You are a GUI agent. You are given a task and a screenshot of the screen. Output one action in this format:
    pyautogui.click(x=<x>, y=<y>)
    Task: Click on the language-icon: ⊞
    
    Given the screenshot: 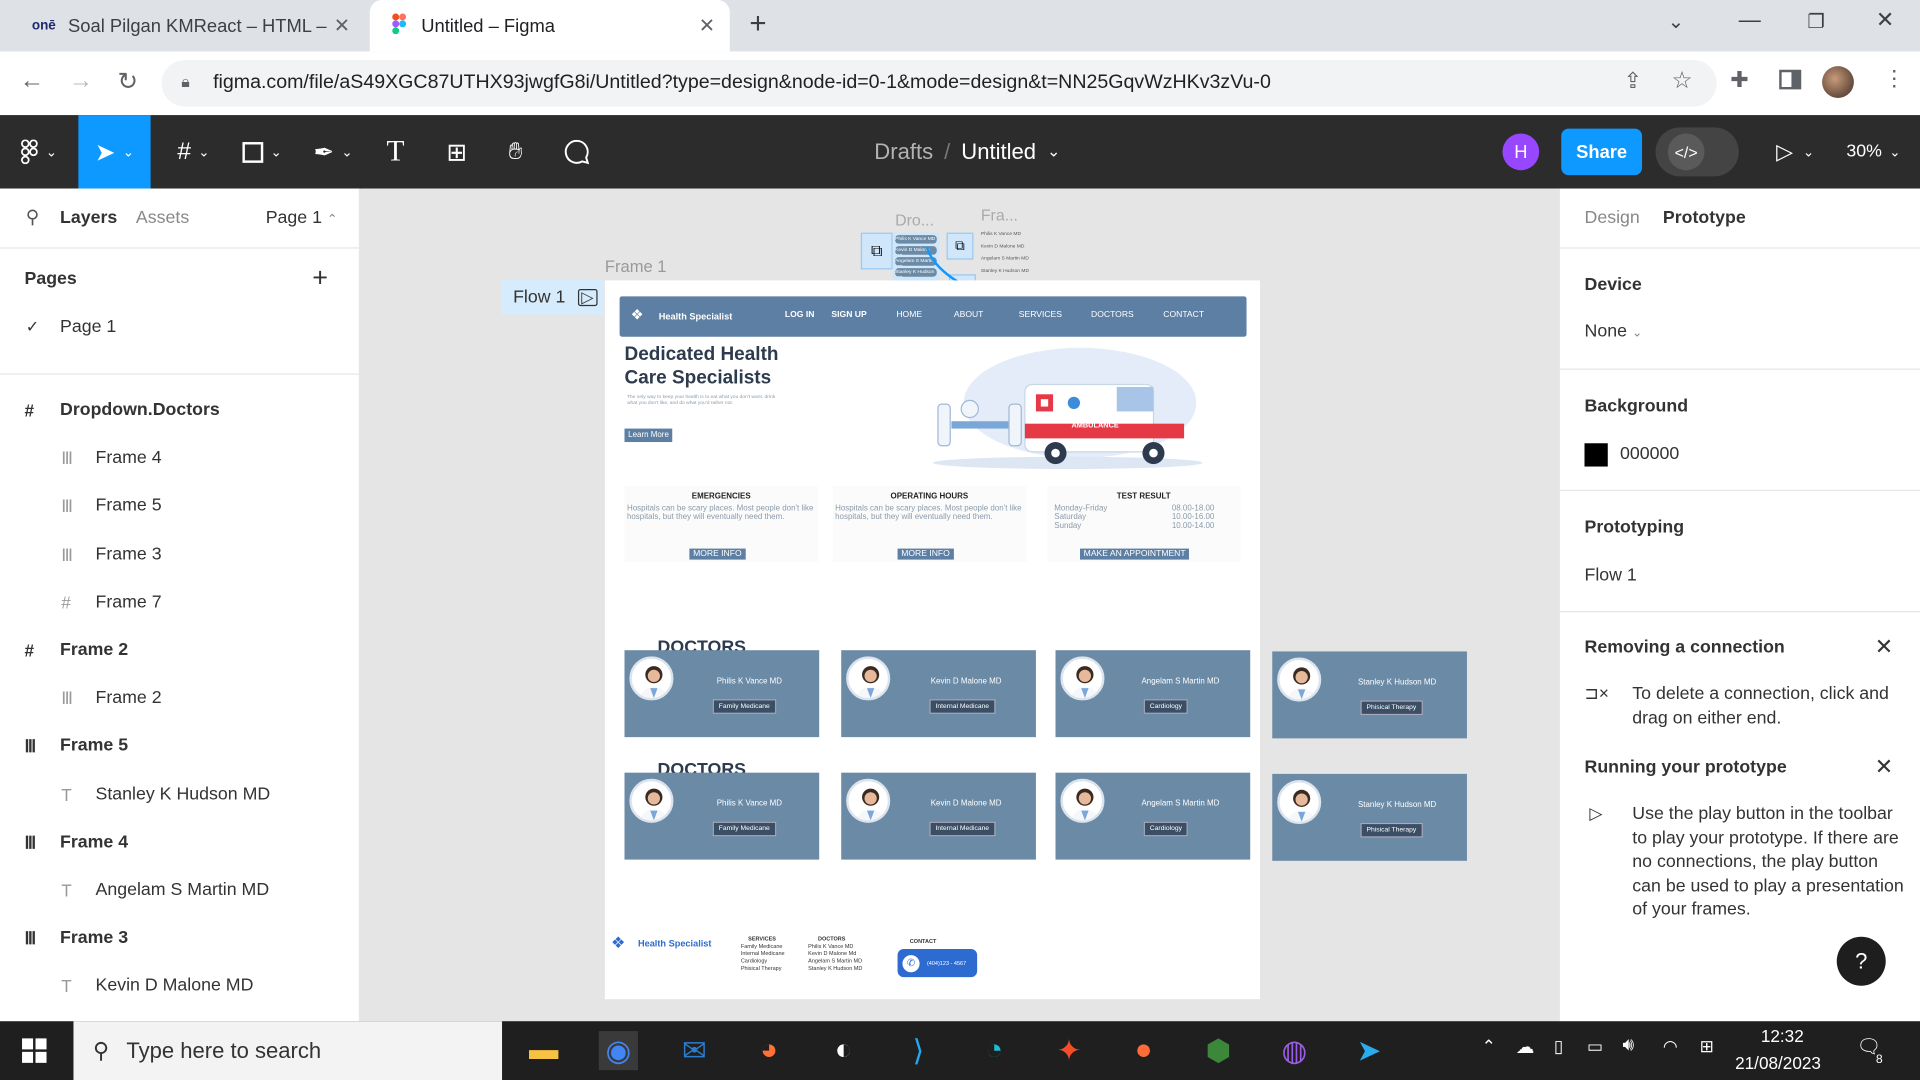 What is the action you would take?
    pyautogui.click(x=1707, y=1046)
    